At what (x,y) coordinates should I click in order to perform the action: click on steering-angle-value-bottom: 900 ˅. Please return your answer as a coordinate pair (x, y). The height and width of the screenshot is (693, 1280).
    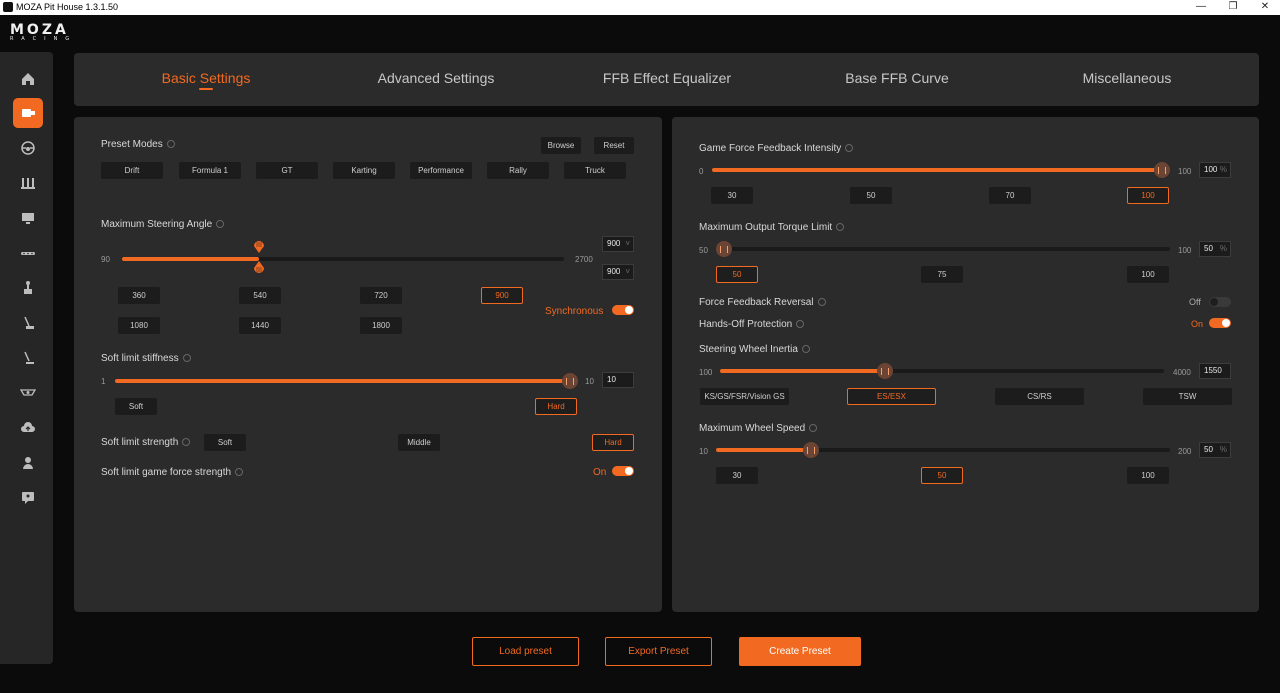
    Looking at the image, I should click on (618, 272).